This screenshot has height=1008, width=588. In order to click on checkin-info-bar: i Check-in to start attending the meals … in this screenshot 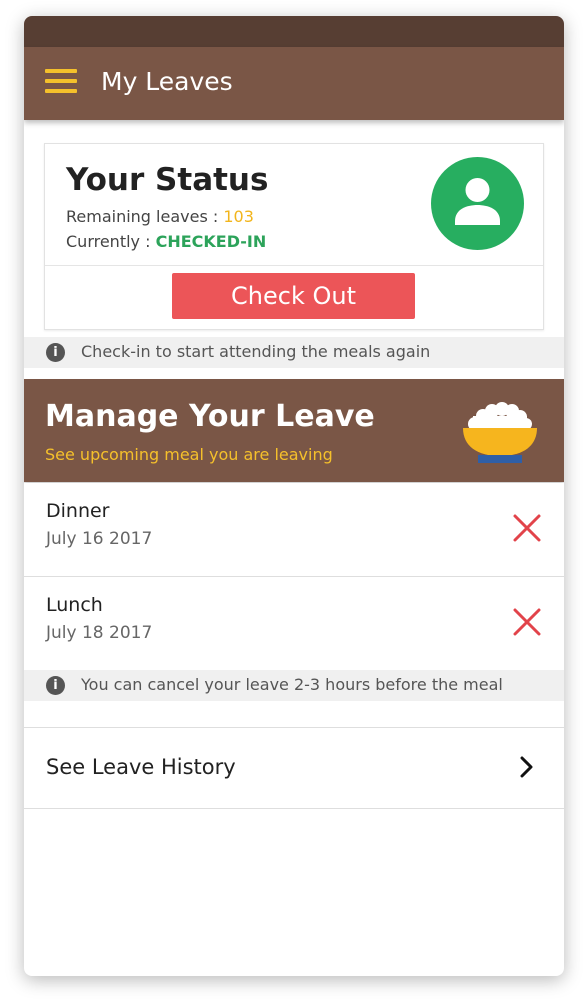, I will do `click(294, 352)`.